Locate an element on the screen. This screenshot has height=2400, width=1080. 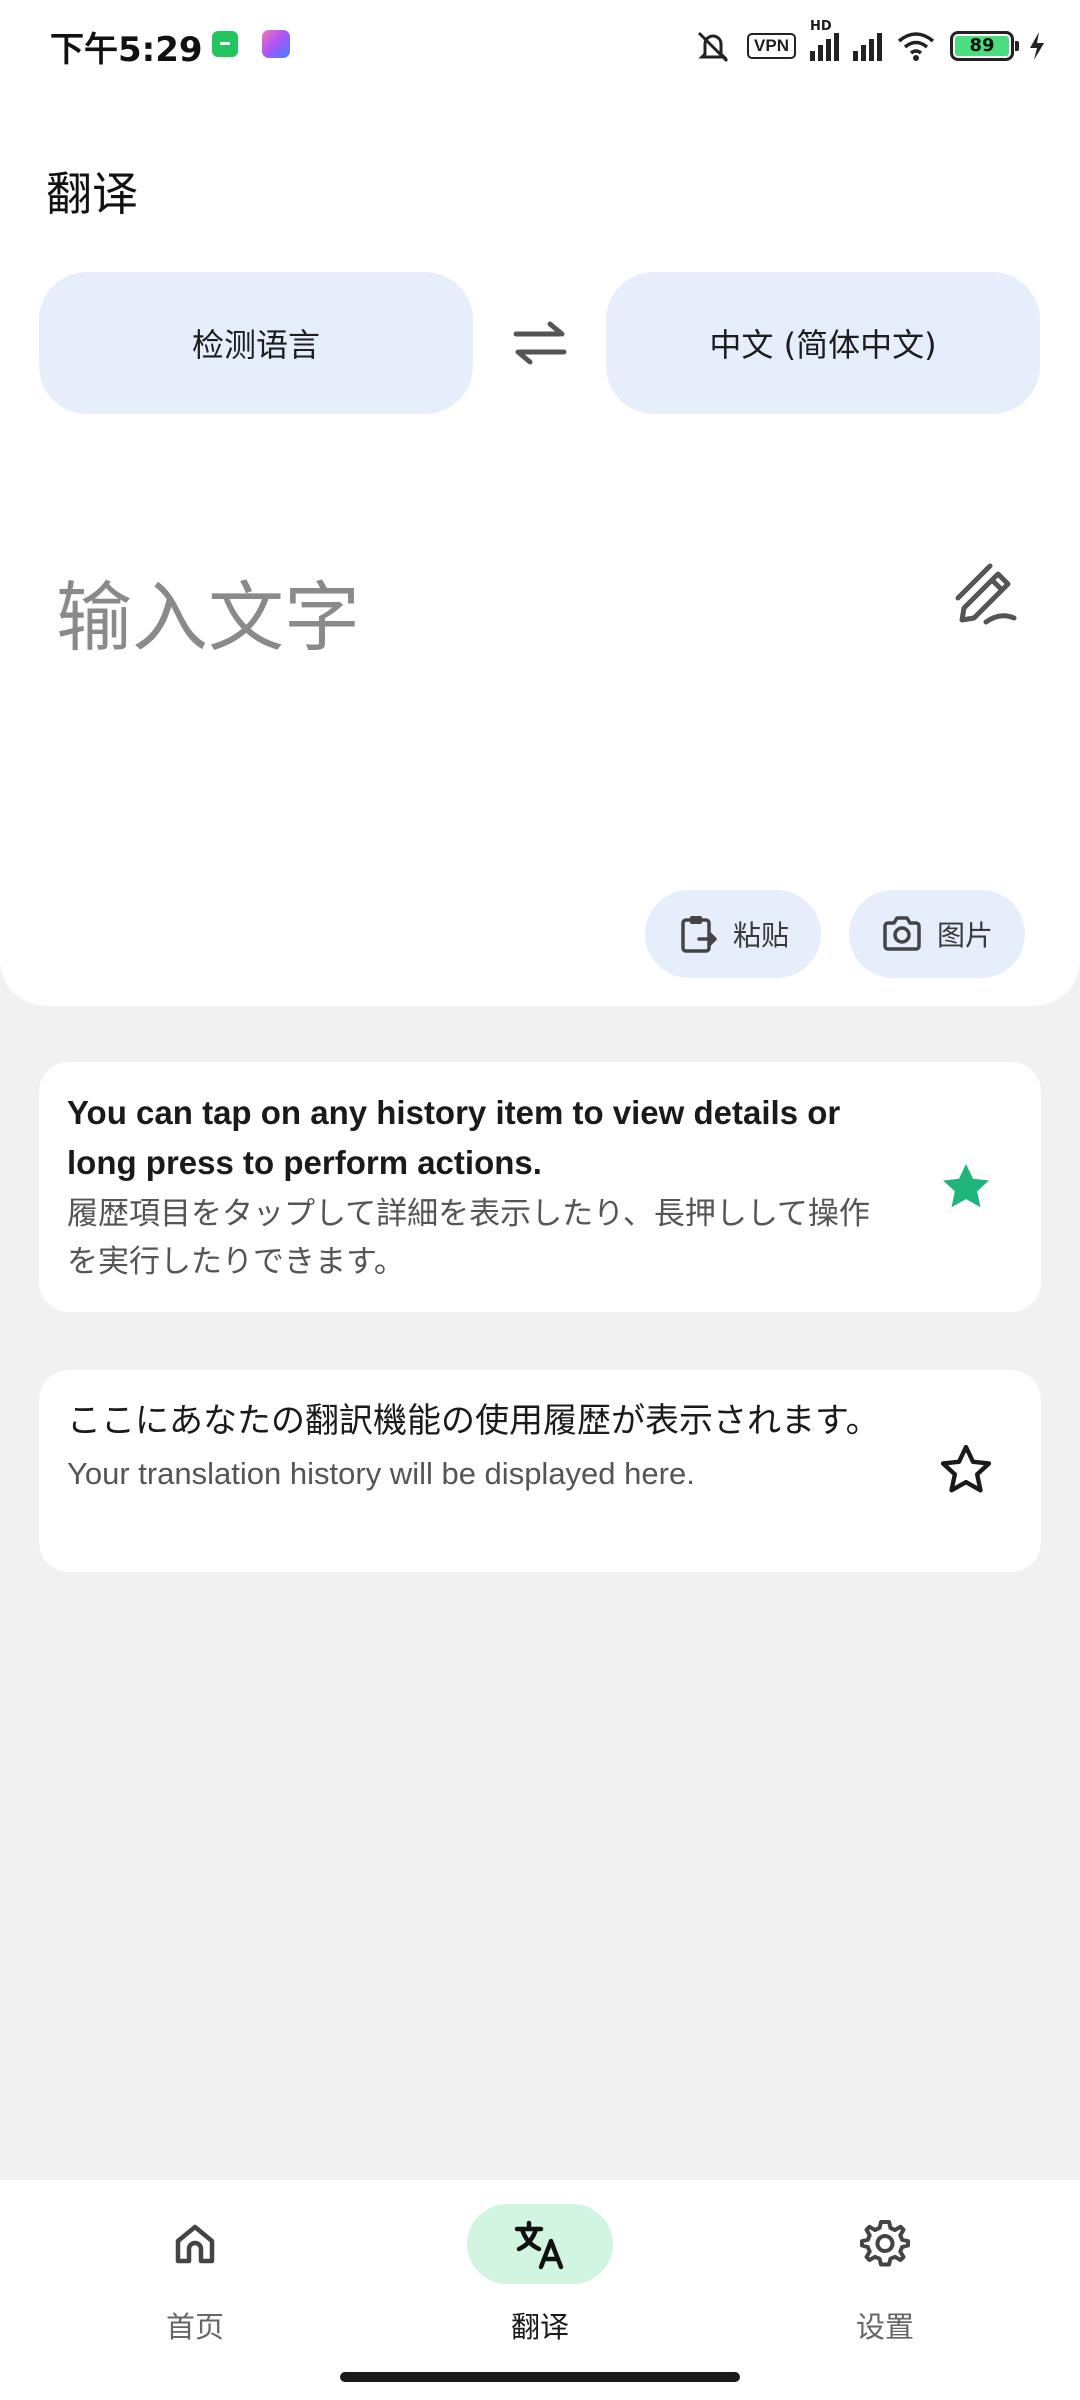
translate-icon is located at coordinates (539, 2245).